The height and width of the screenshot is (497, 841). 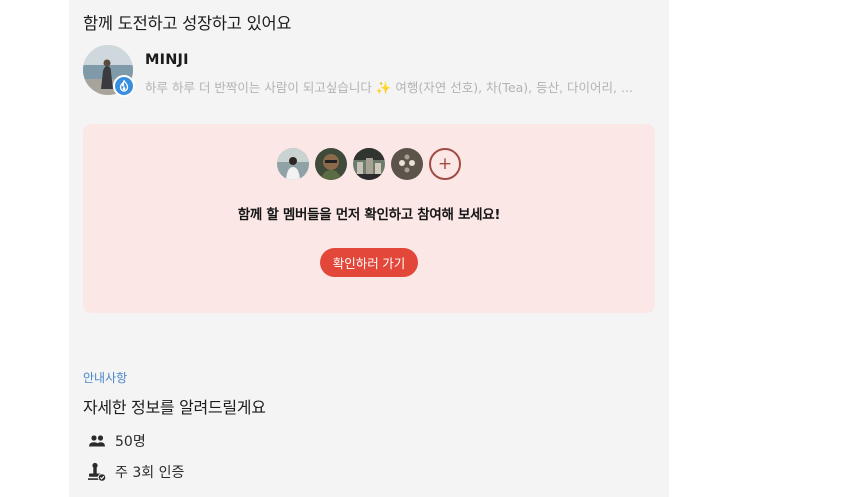 I want to click on info-row-text: 50명, so click(x=130, y=442).